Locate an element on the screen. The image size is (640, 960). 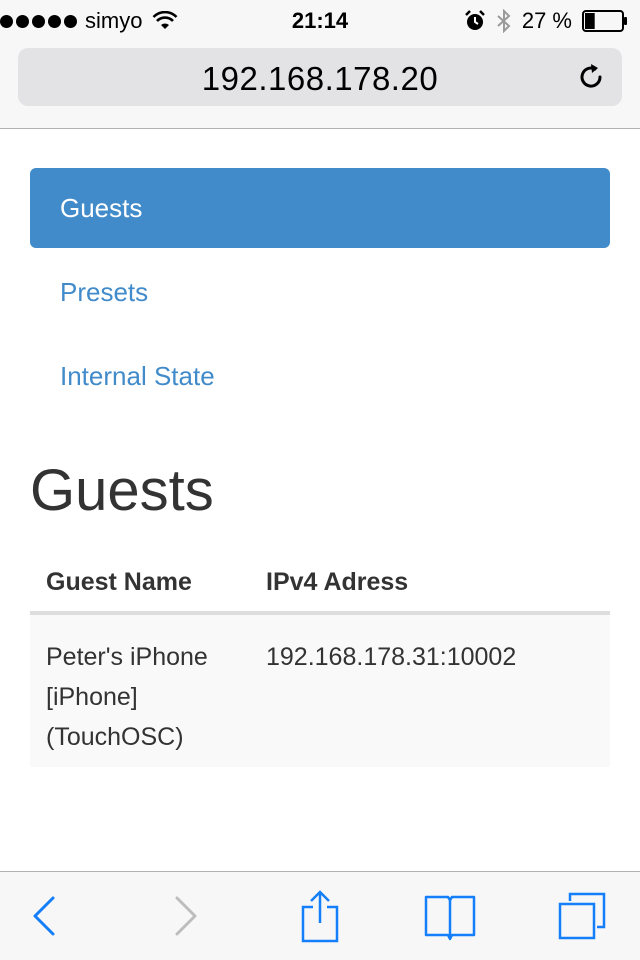
forward-icon is located at coordinates (186, 916).